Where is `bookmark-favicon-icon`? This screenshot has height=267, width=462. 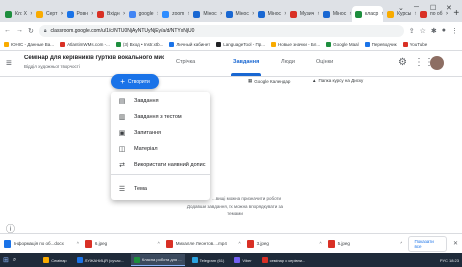 bookmark-favicon-icon is located at coordinates (172, 44).